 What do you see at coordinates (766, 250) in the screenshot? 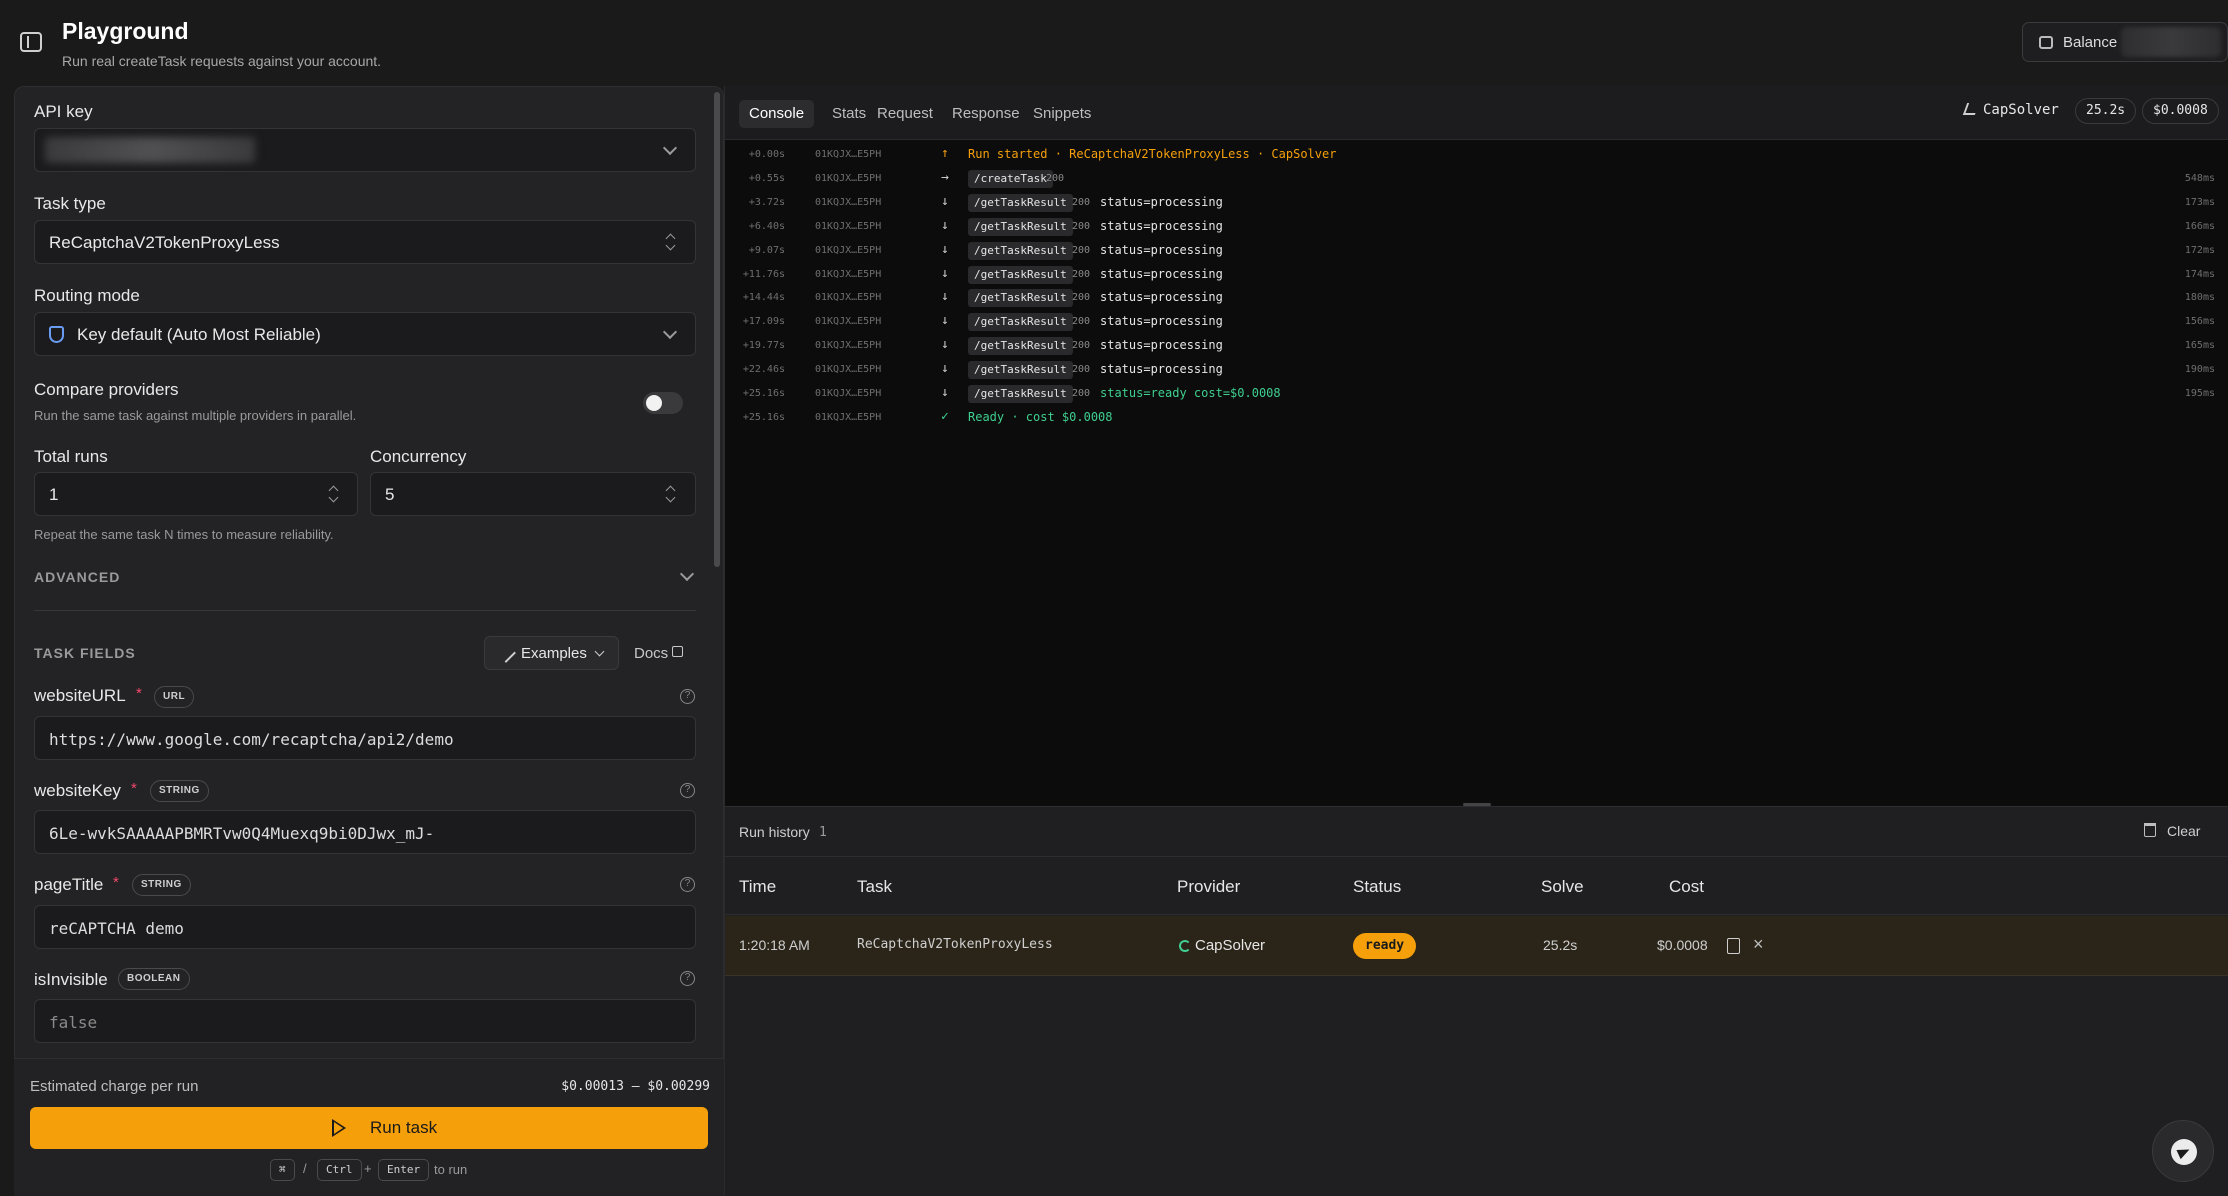
I see `log-timestamp: +9.07s` at bounding box center [766, 250].